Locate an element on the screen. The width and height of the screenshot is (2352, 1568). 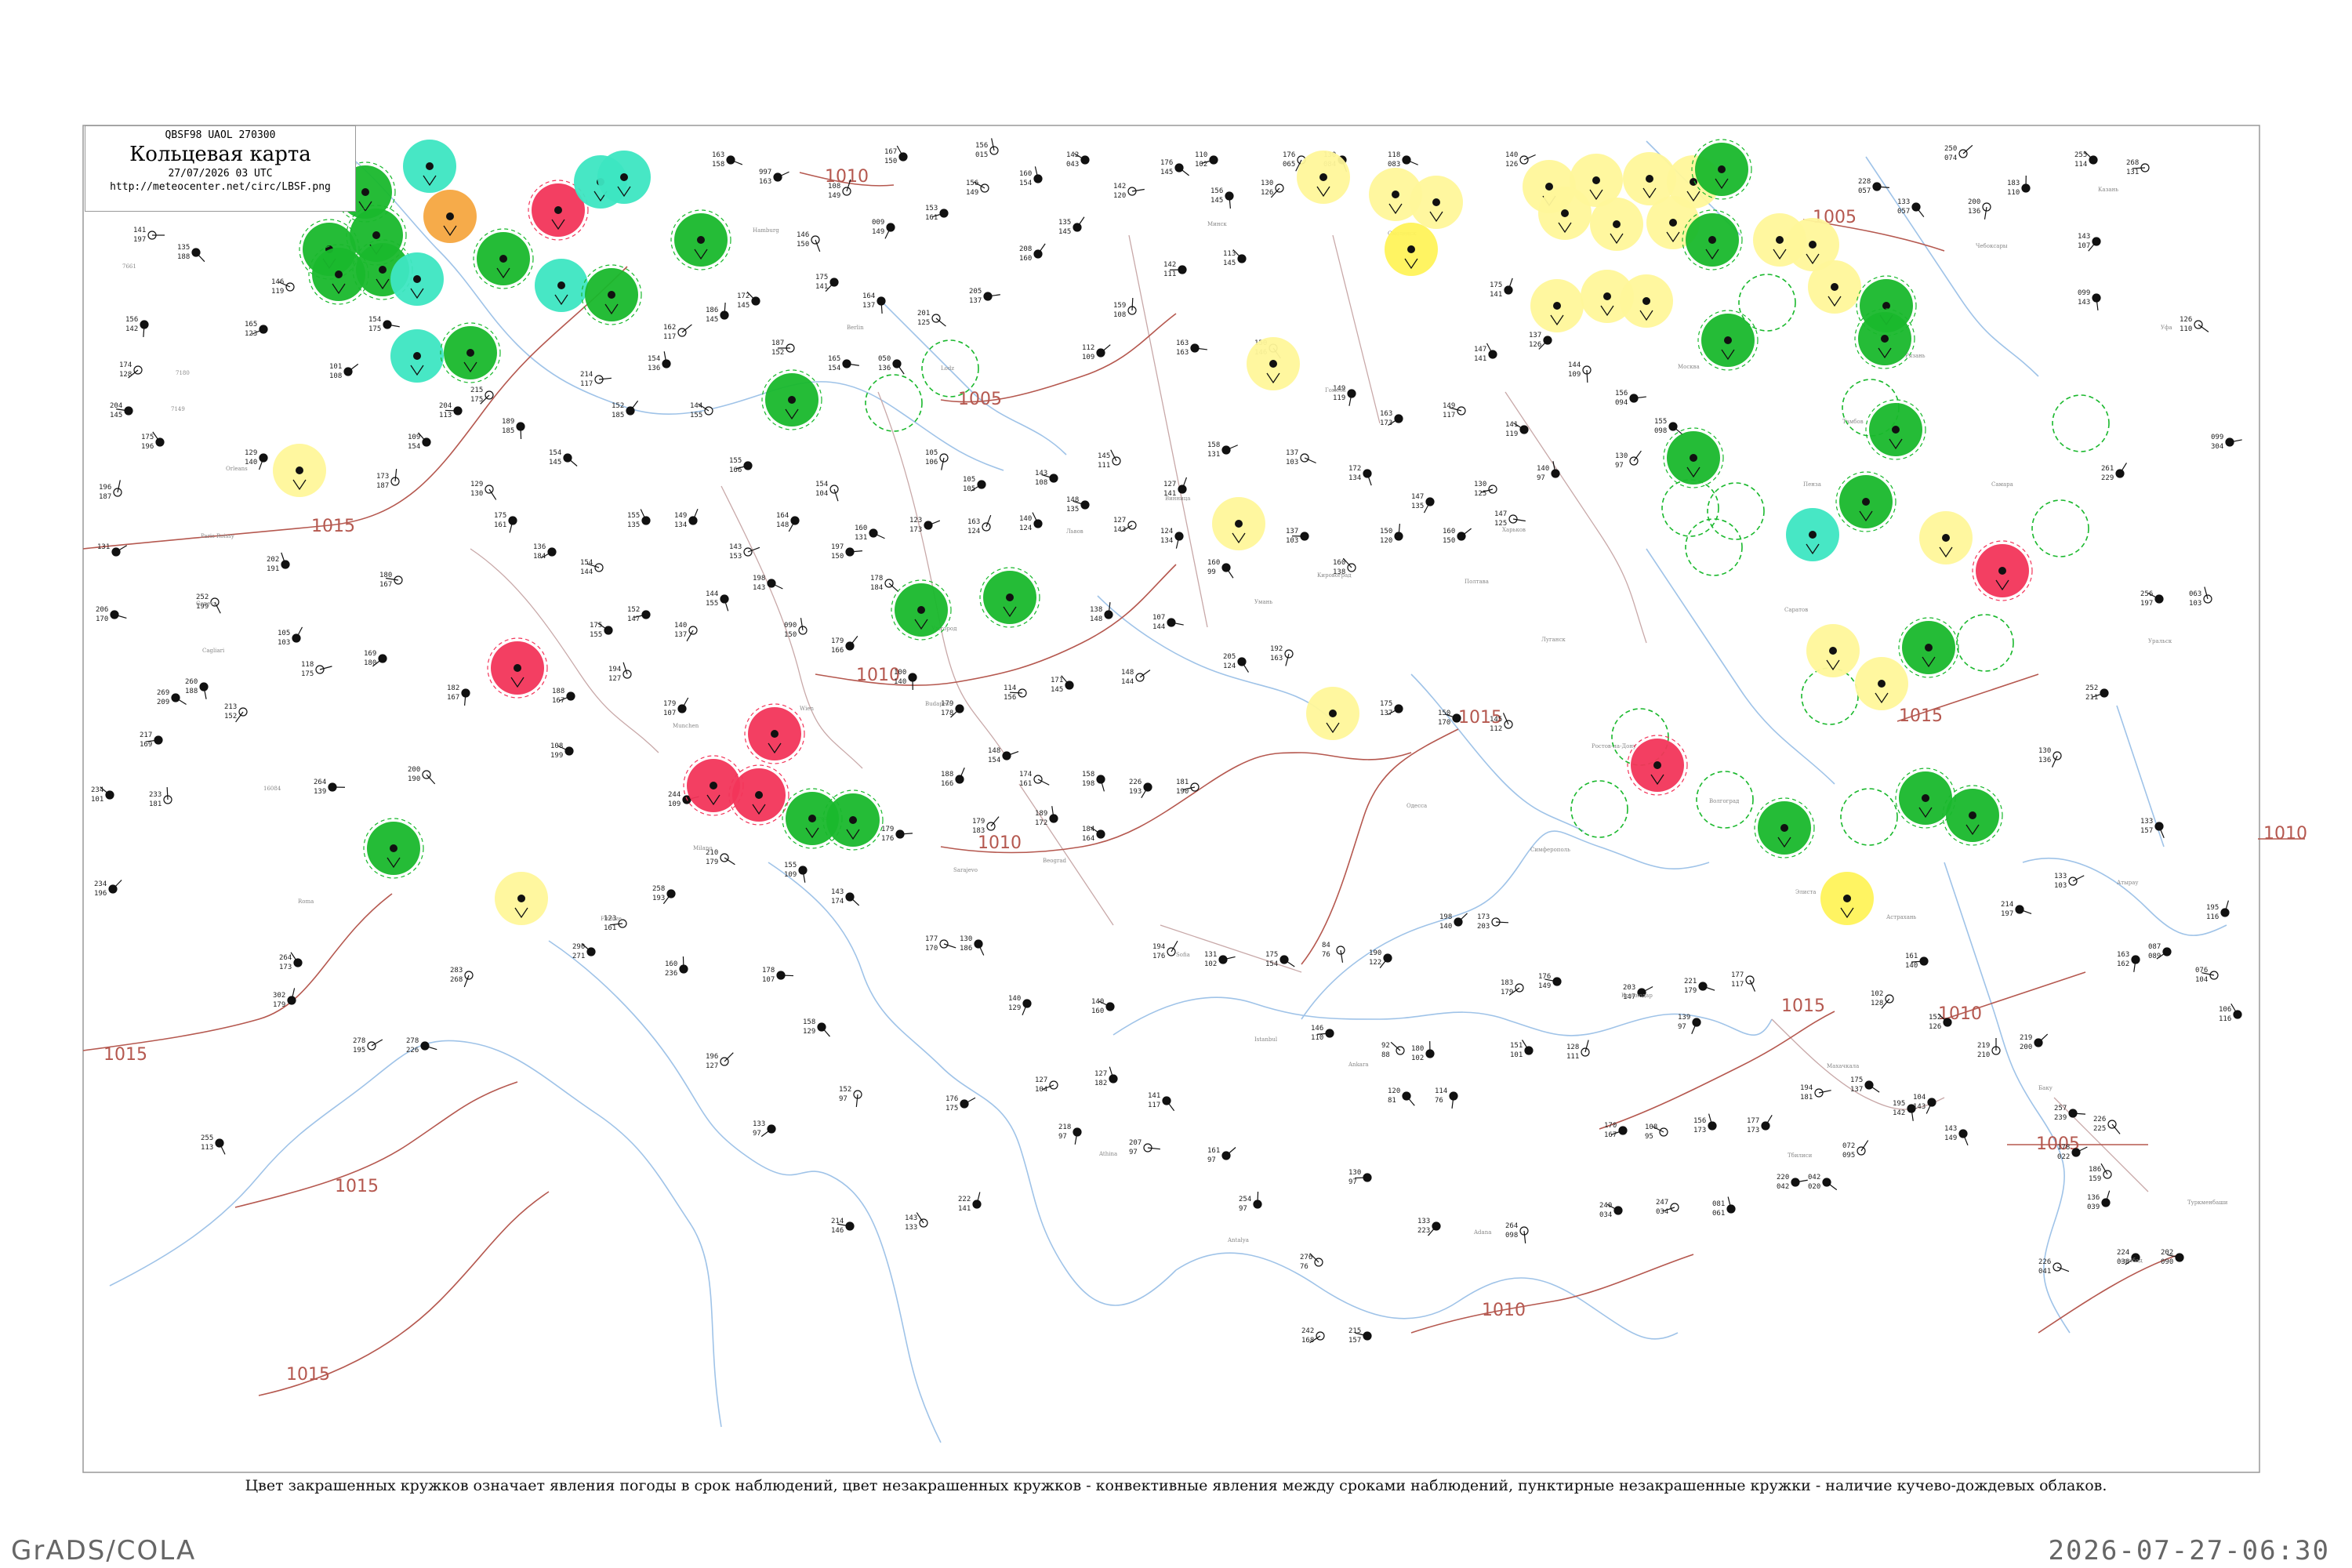
station-value: 146 is located at coordinates (277, 282).